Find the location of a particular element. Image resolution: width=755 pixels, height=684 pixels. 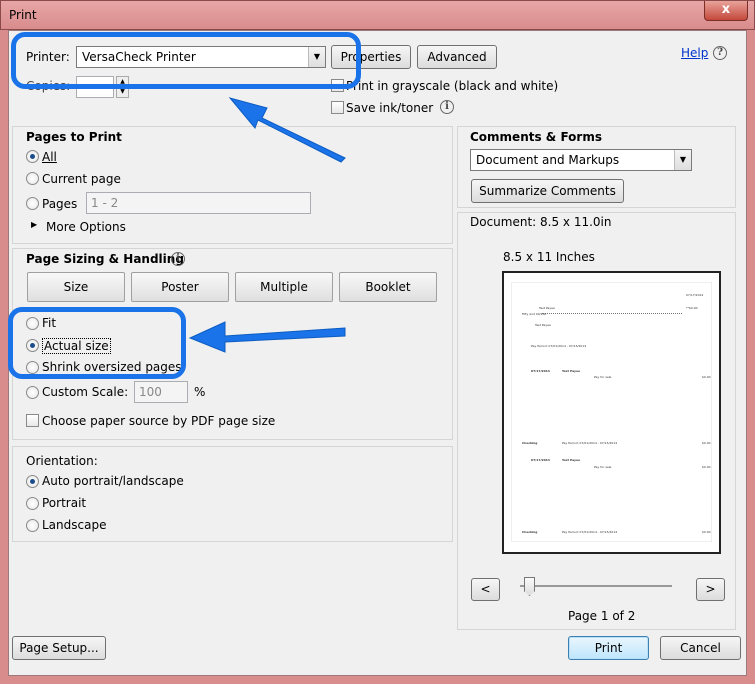

annotation-arrows is located at coordinates (267, 225).